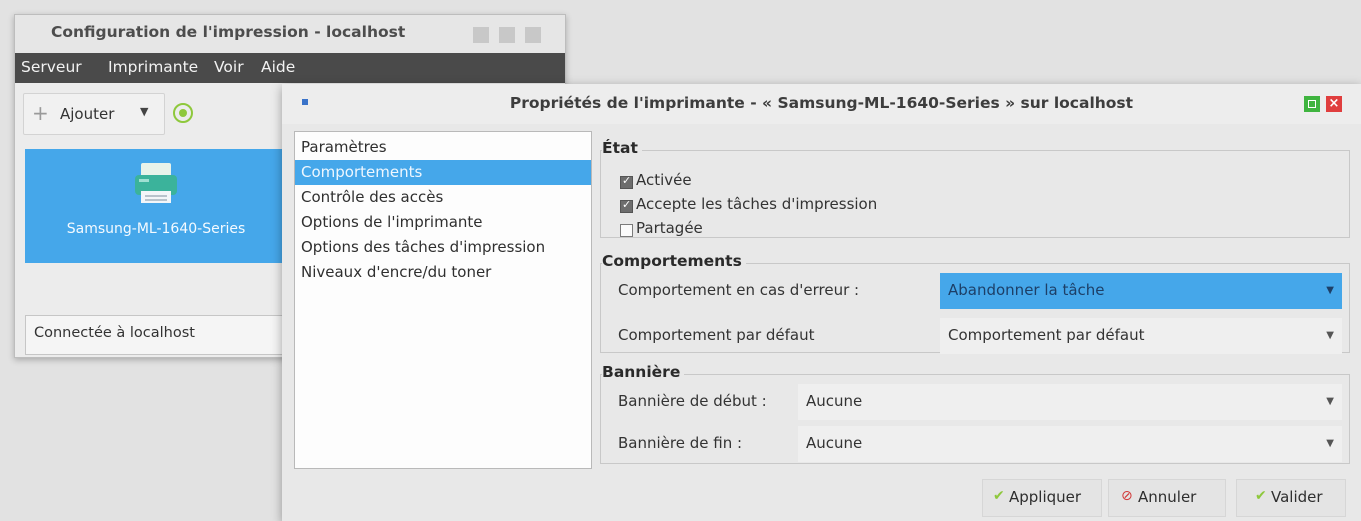  What do you see at coordinates (533, 35) in the screenshot?
I see `close-button` at bounding box center [533, 35].